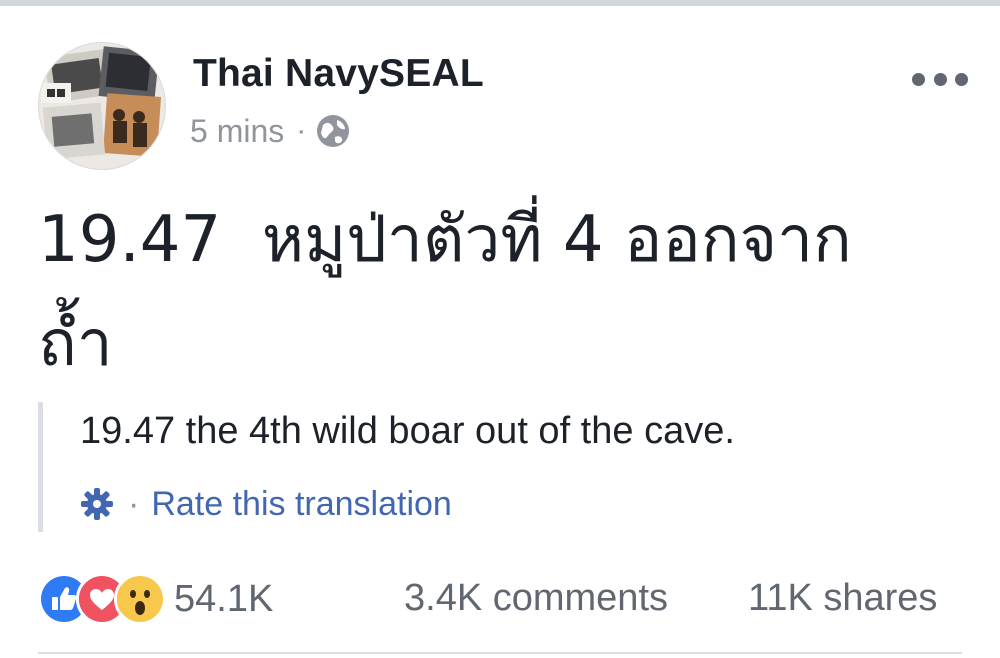 The width and height of the screenshot is (1000, 658). I want to click on post-text-line: 19.47 หมูป่าตัวที่ 4 ออกจาก, so click(445, 240).